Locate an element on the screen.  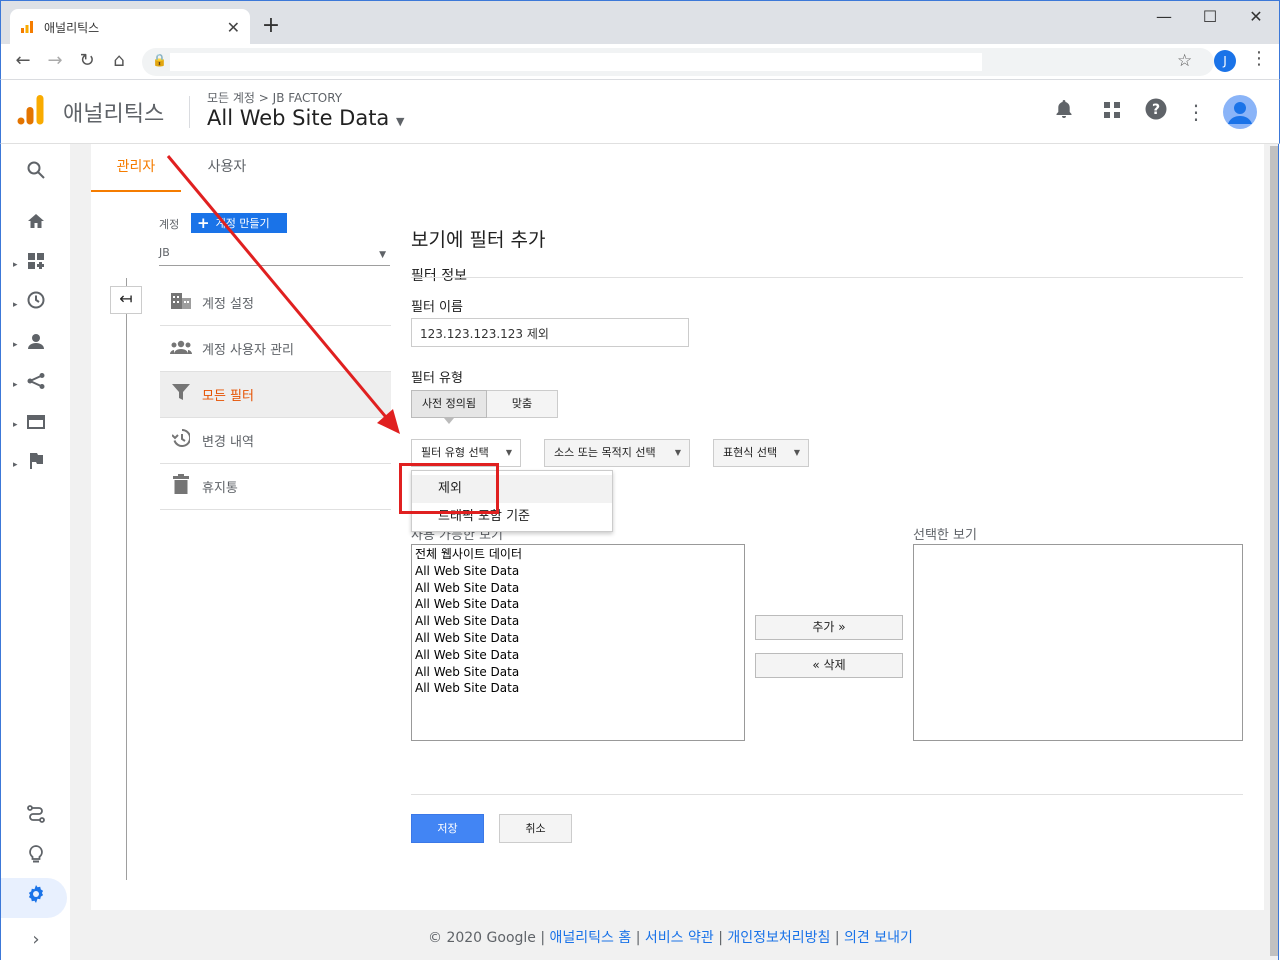
browser-toolbar: ← → ↻ ⌂ 🔒 ☆ is located at coordinates (640, 62).